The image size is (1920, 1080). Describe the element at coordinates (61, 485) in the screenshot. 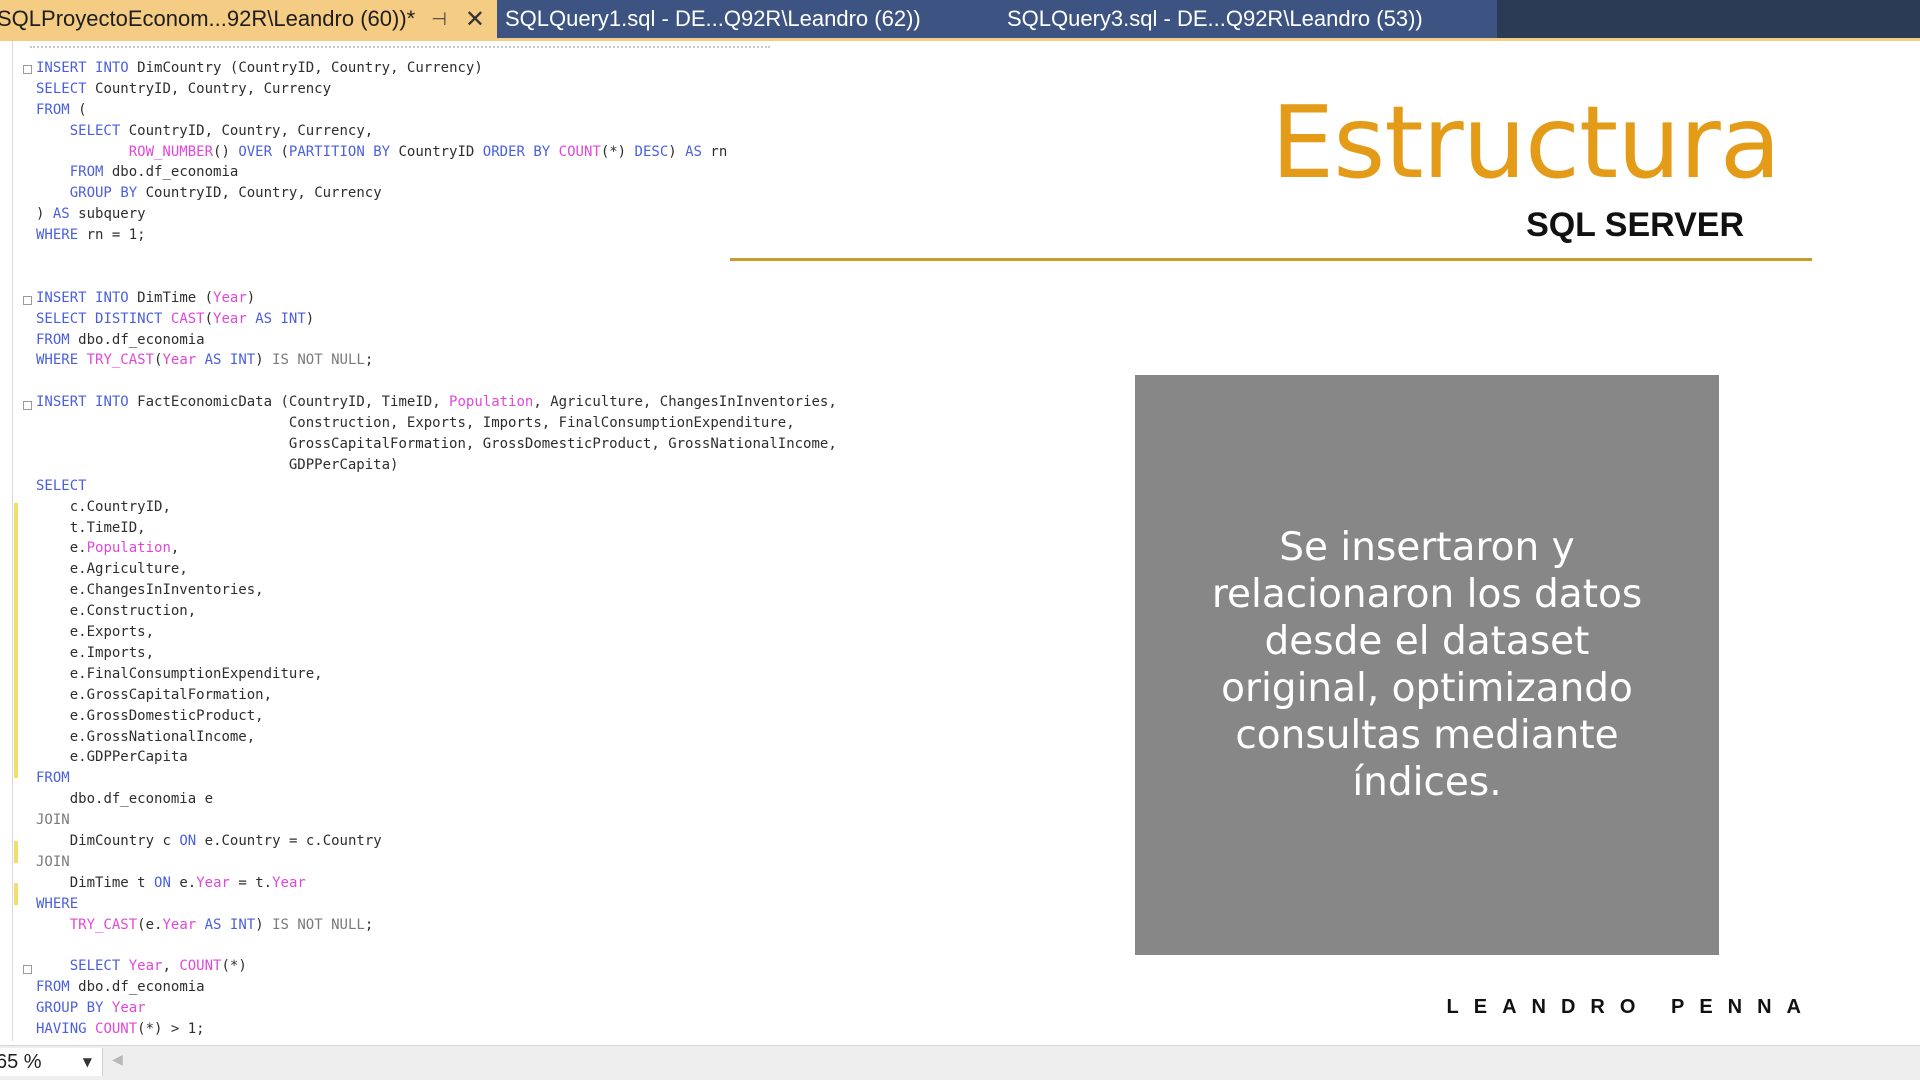

I see `code-line: SELECT` at that location.